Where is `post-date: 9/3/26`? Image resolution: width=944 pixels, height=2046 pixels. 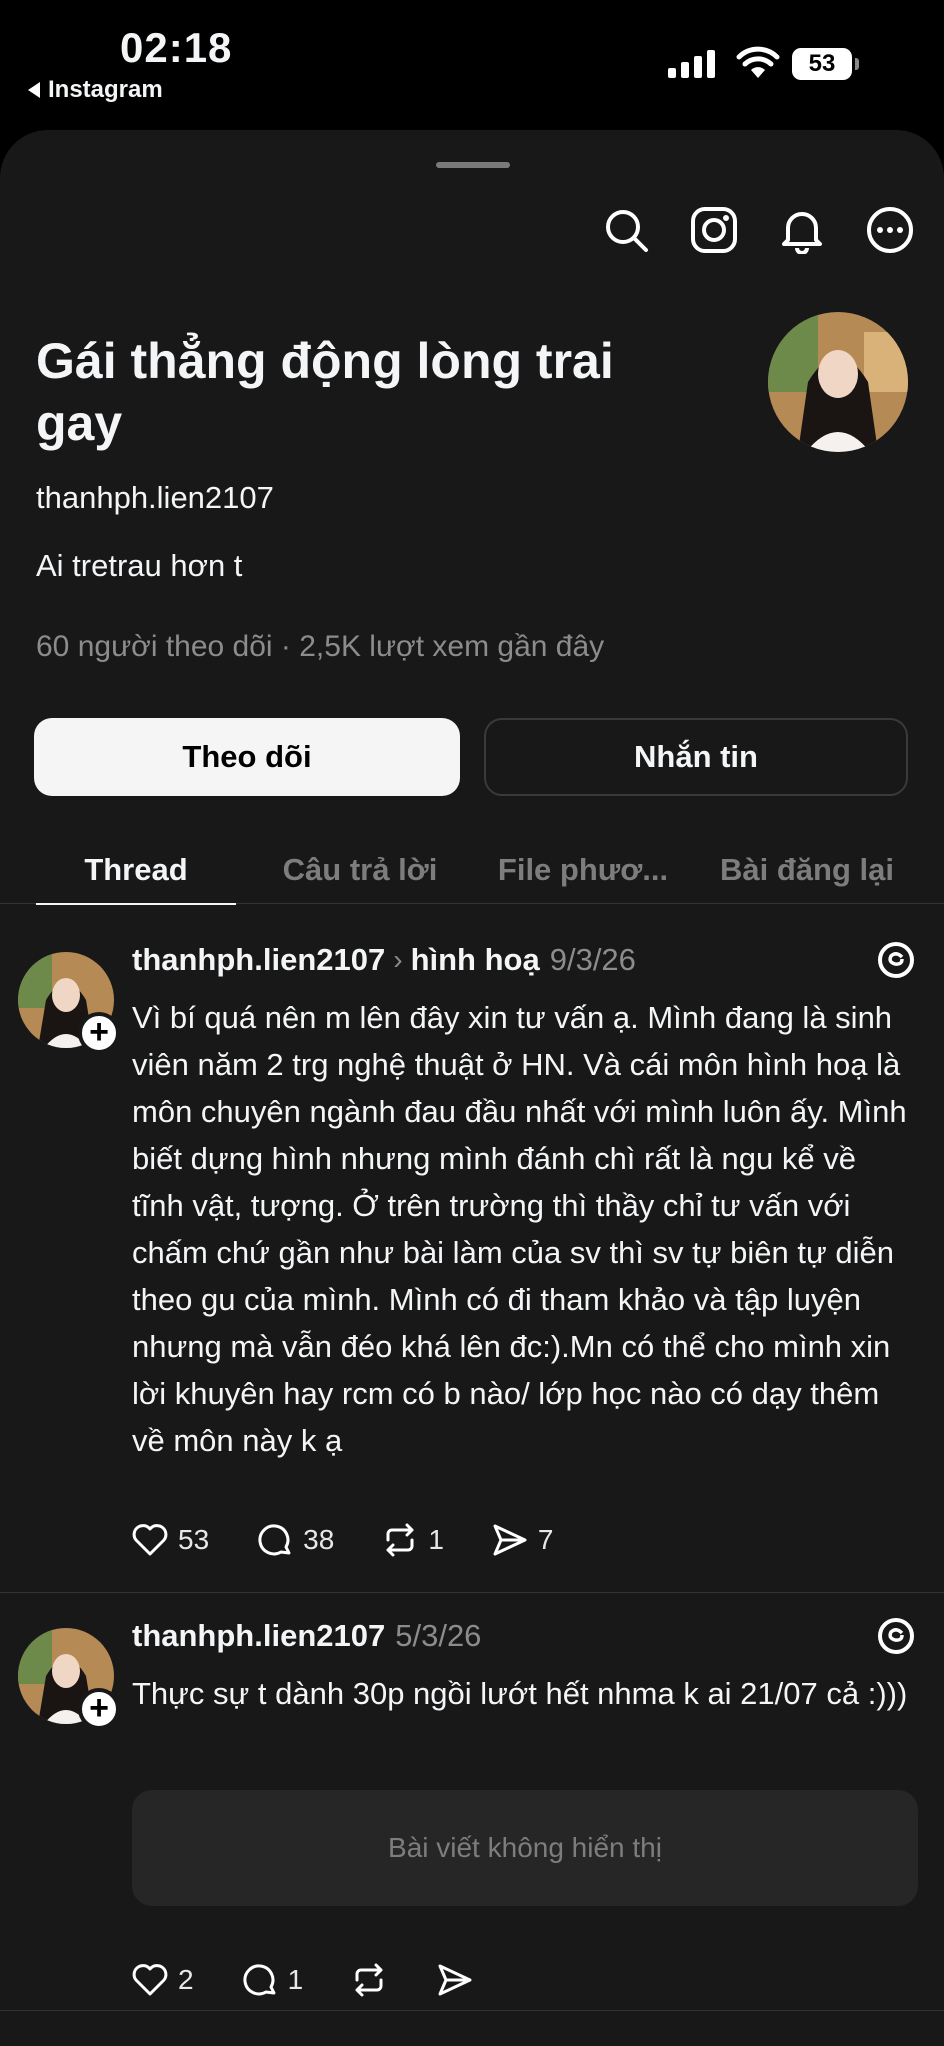 post-date: 9/3/26 is located at coordinates (592, 959).